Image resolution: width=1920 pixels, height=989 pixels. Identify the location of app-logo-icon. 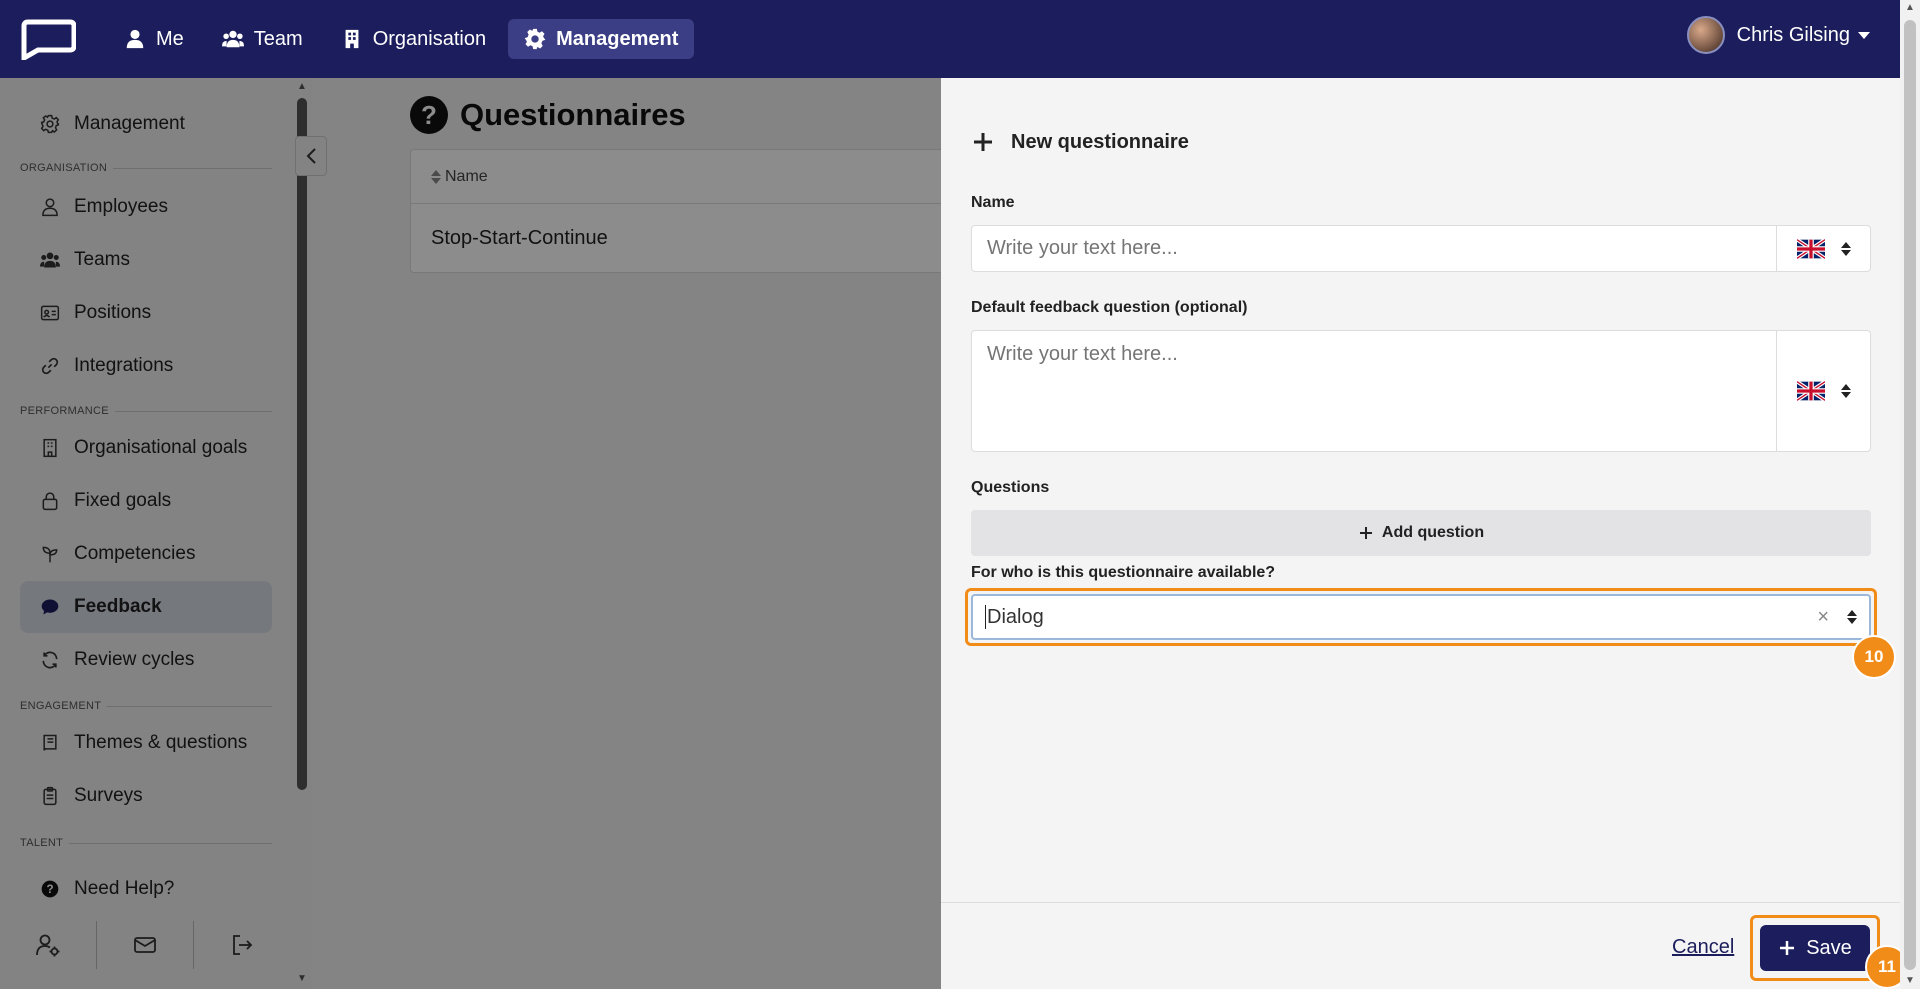
(47, 39).